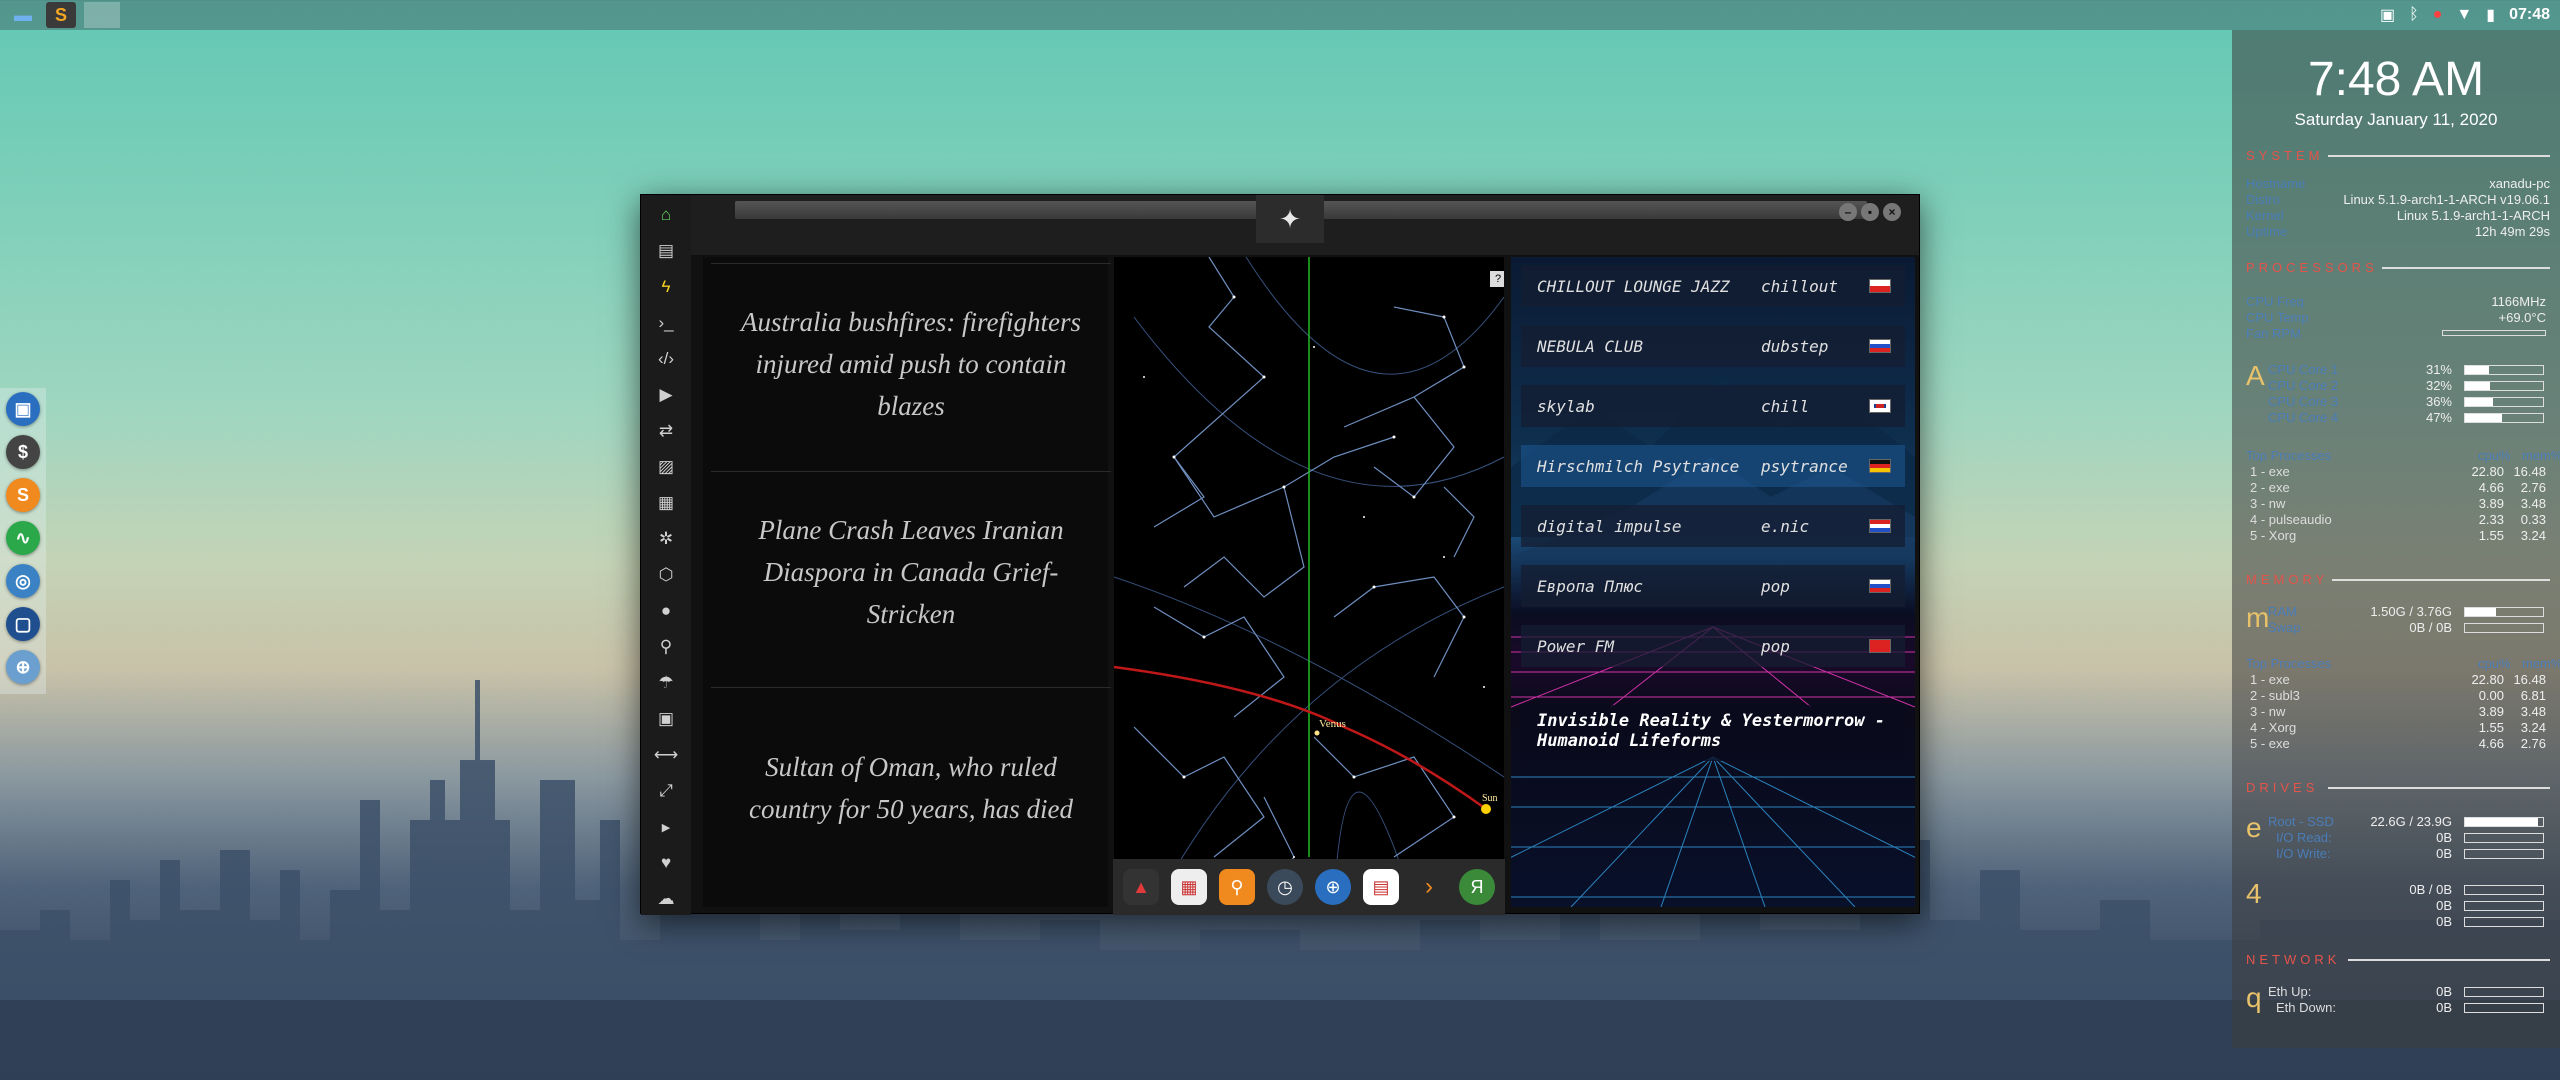 Image resolution: width=2560 pixels, height=1080 pixels. Describe the element at coordinates (1633, 286) in the screenshot. I see `station-name: CHILLOUT LOUNGE JAZZ` at that location.